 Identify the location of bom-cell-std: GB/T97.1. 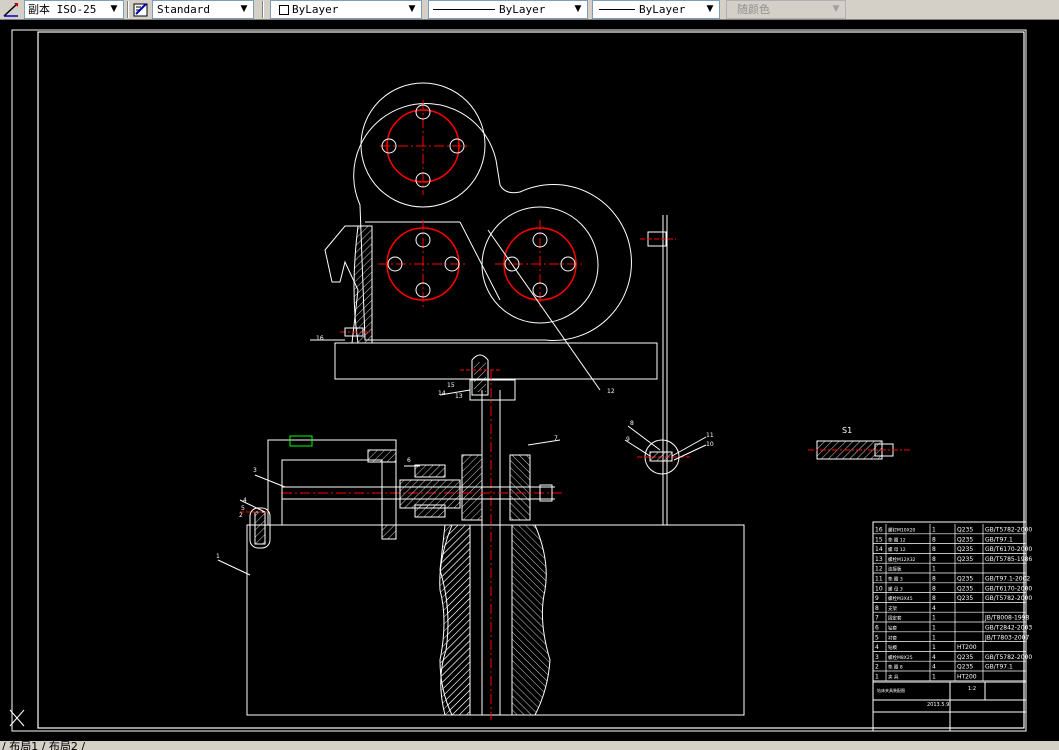
(999, 667).